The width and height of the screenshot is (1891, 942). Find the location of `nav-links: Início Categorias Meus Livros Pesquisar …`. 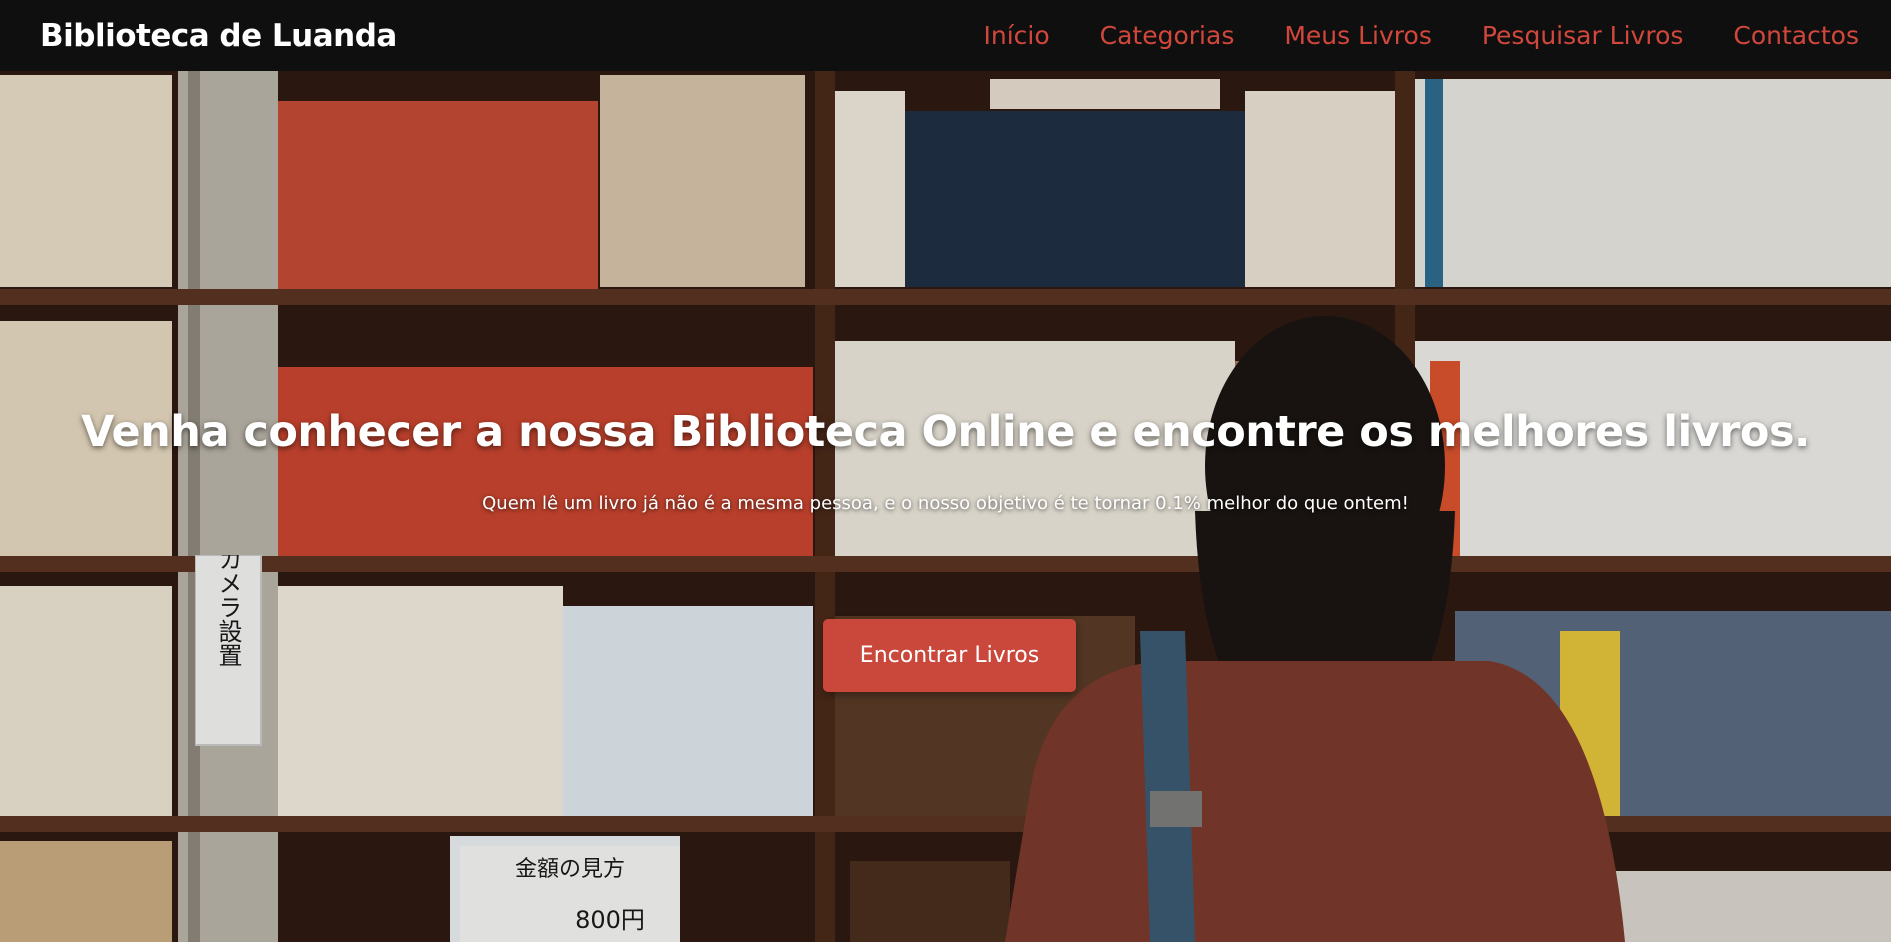

nav-links: Início Categorias Meus Livros Pesquisar … is located at coordinates (1422, 35).